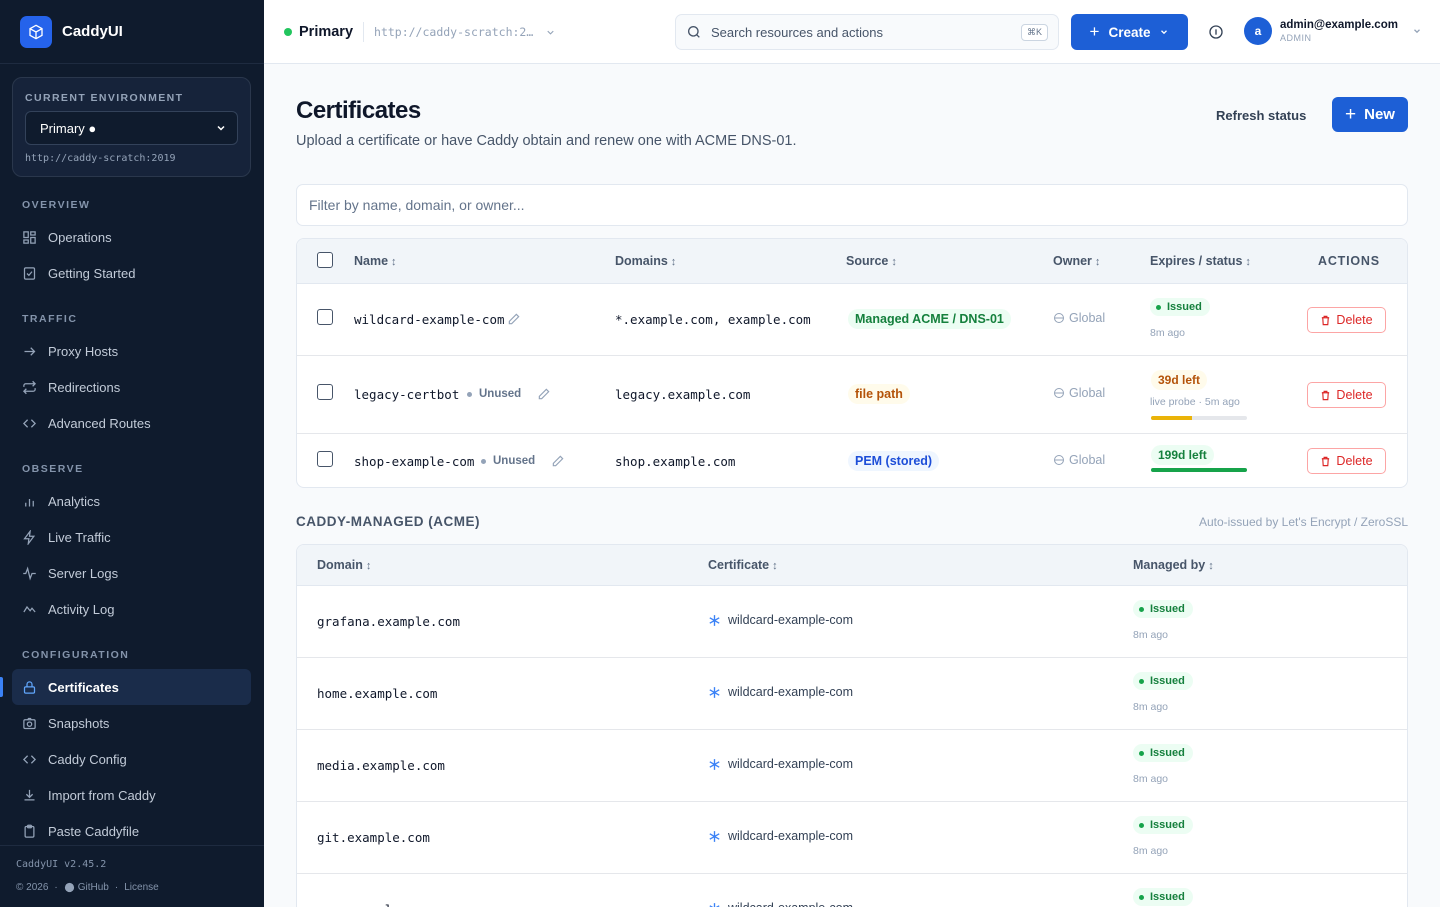 The image size is (1440, 907). Describe the element at coordinates (325, 260) in the screenshot. I see `select-all-checkbox` at that location.